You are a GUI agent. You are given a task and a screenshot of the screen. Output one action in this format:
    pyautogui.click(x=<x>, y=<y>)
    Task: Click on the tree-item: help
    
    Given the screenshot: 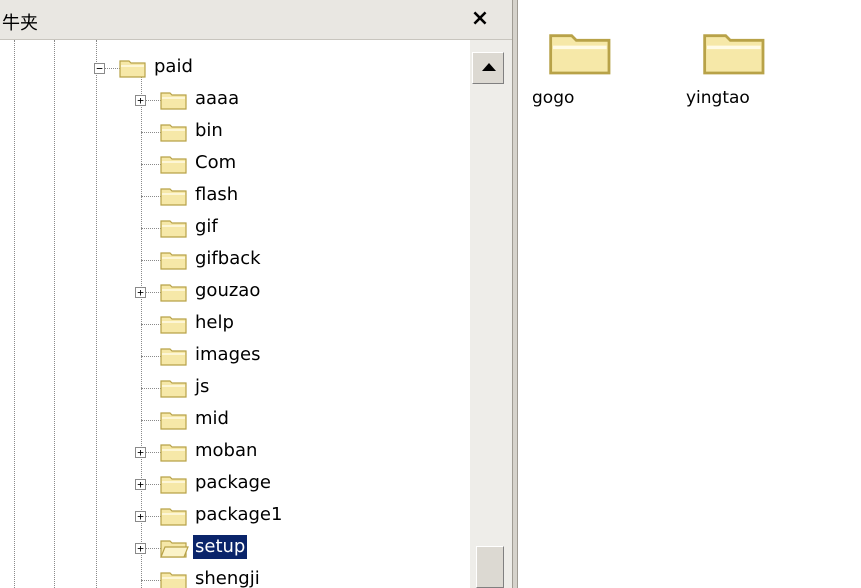 What is the action you would take?
    pyautogui.click(x=235, y=326)
    